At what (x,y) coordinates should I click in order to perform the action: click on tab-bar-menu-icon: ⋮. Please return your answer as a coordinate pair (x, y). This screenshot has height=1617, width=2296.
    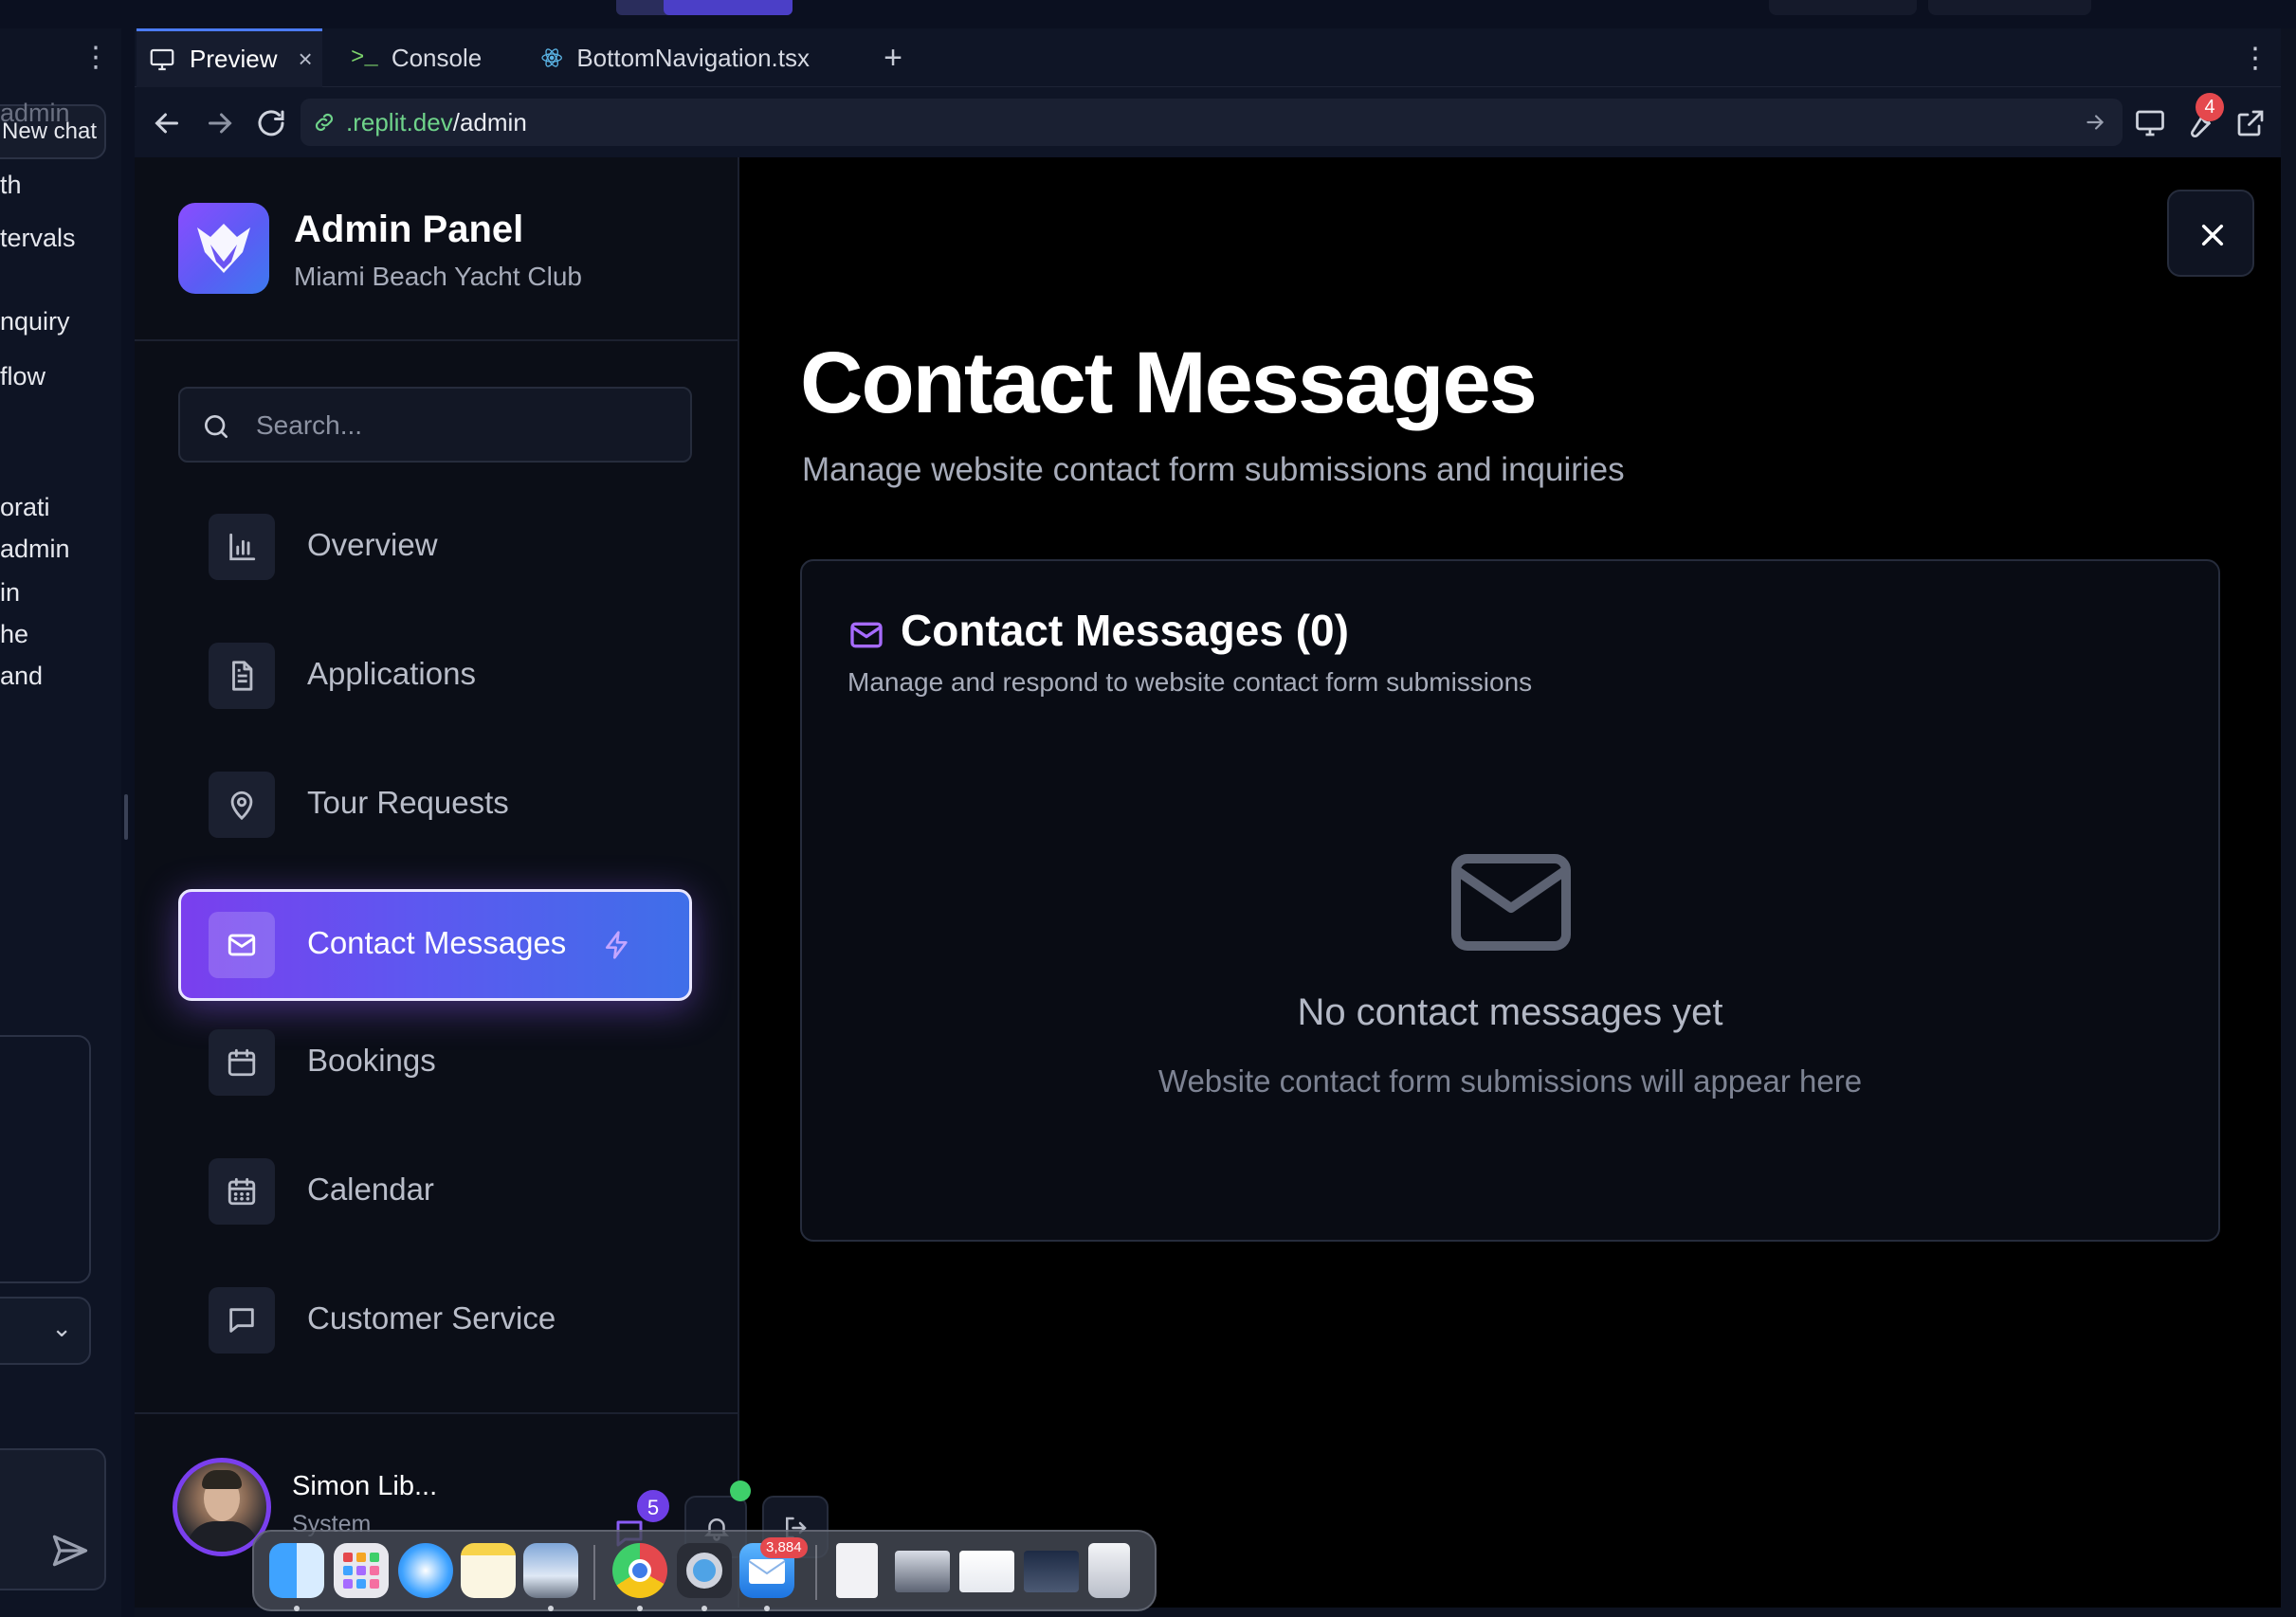
    Looking at the image, I should click on (2255, 57).